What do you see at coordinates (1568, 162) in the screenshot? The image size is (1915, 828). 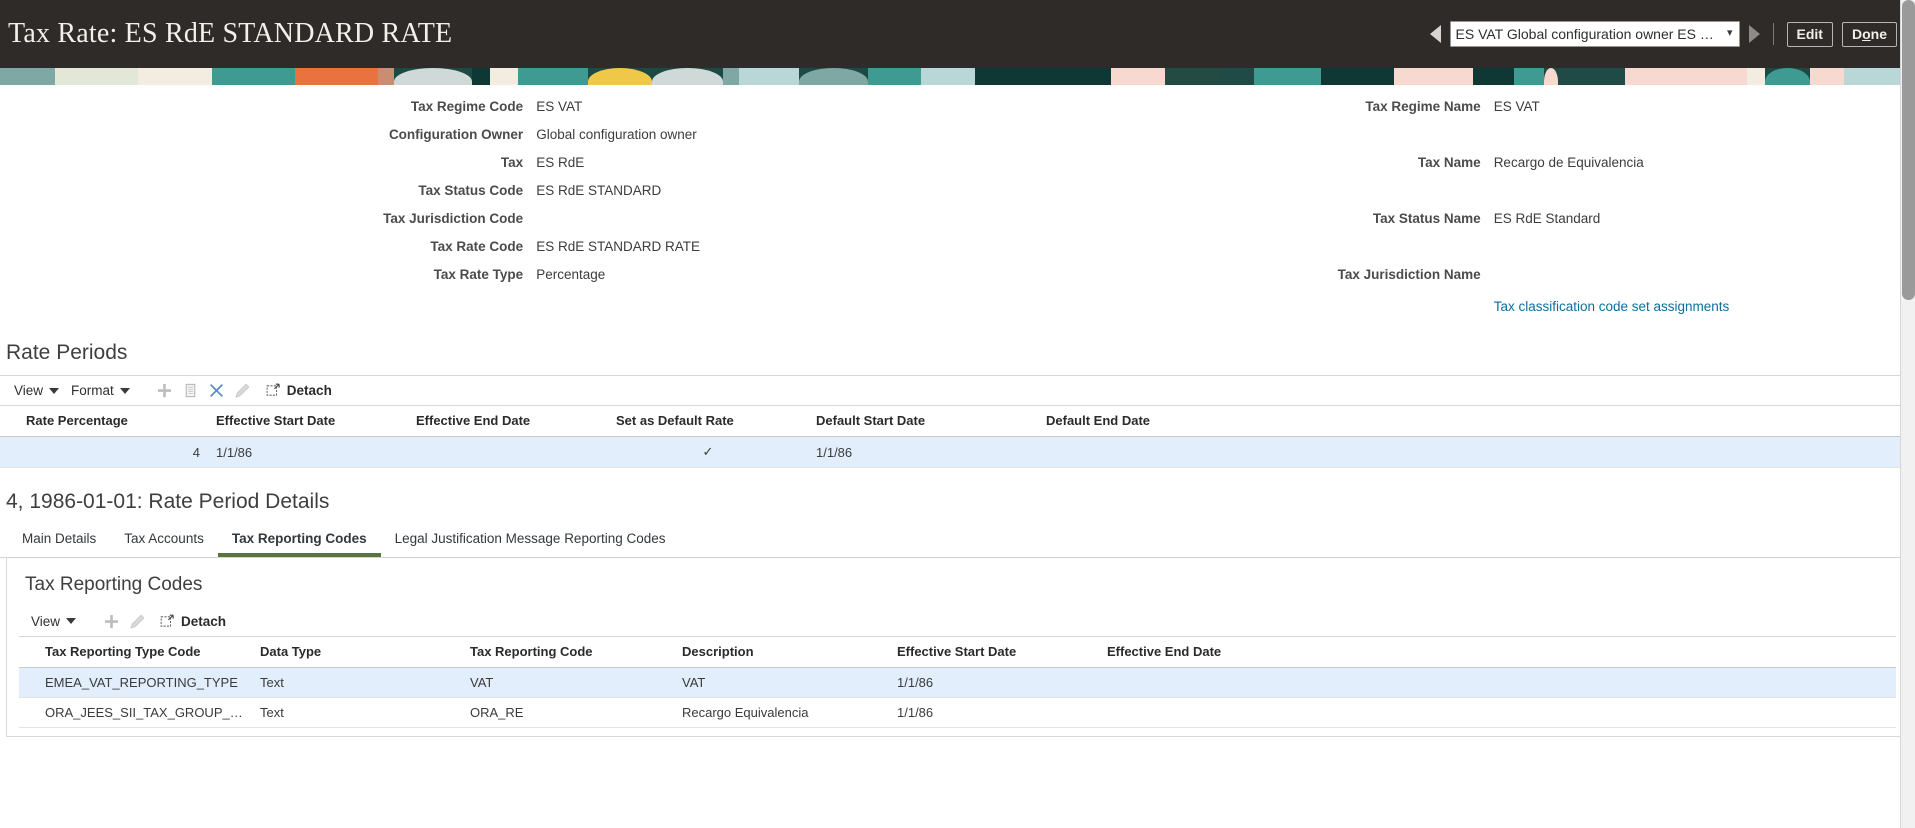 I see `field-value: Recargo de Equivalencia` at bounding box center [1568, 162].